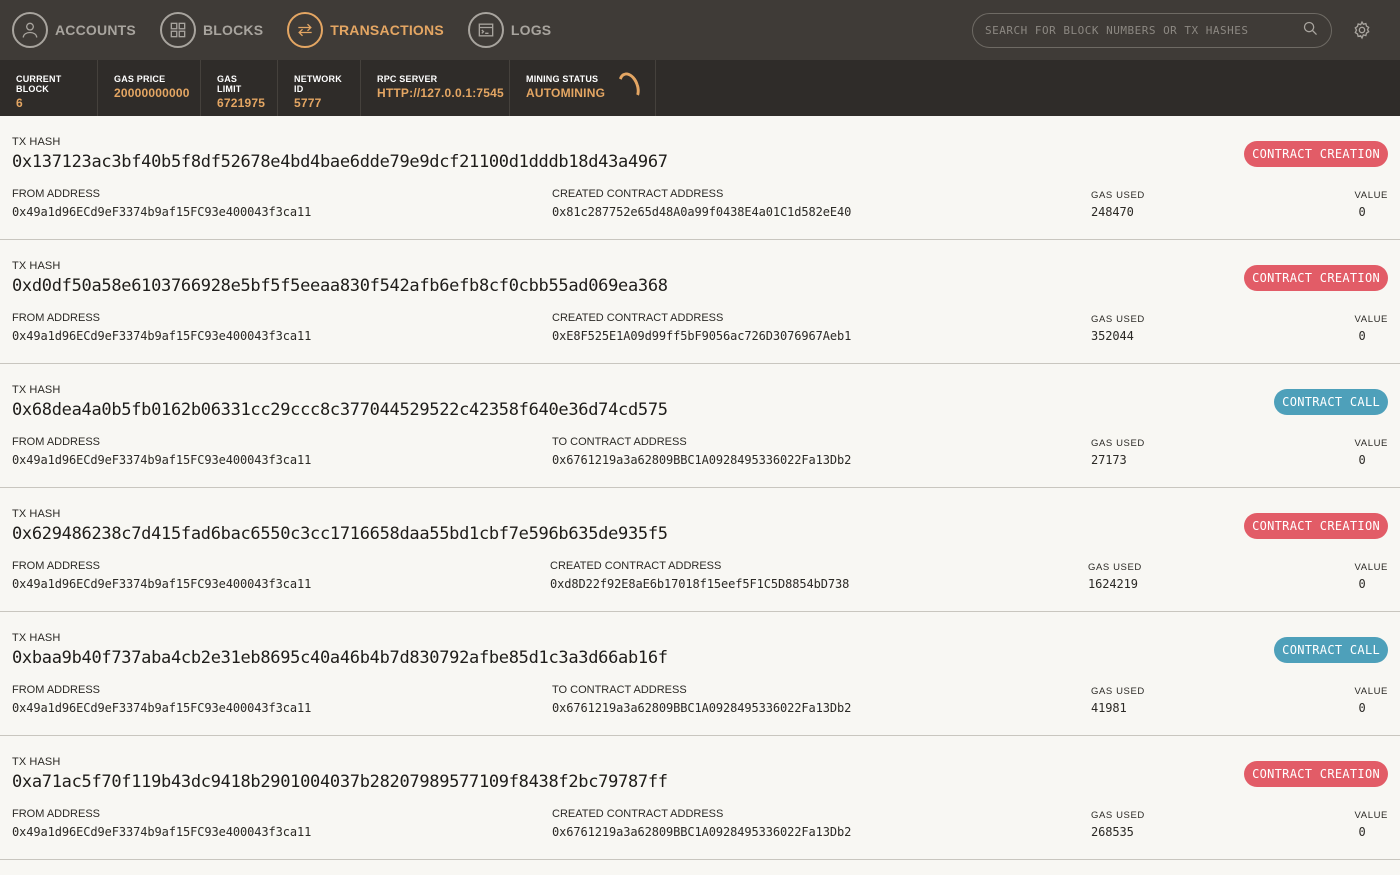 The width and height of the screenshot is (1400, 875). I want to click on stat-gas-price: GAS PRICE 20000000000, so click(149, 88).